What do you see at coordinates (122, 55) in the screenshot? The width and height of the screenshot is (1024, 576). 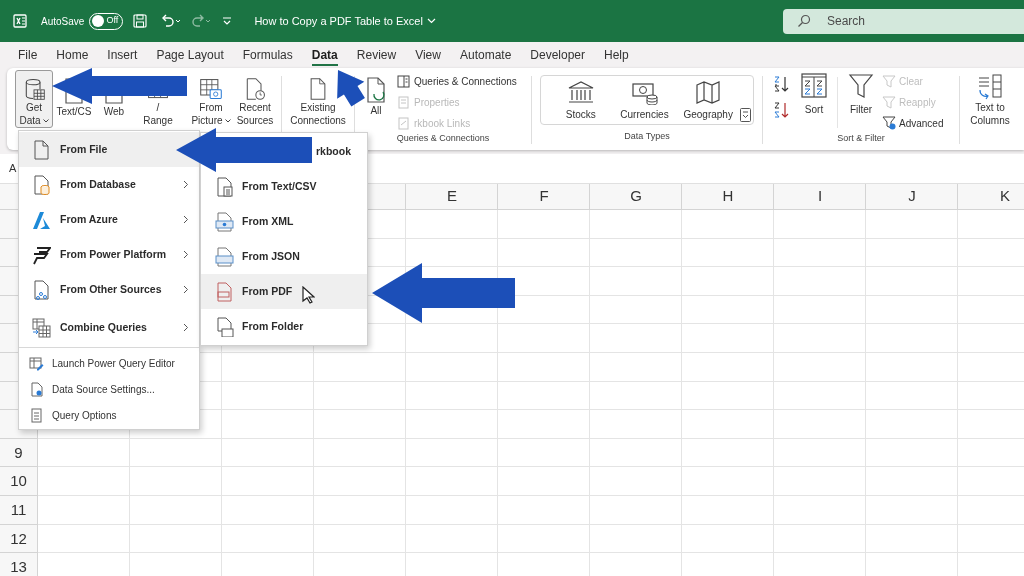 I see `ribbon-tab: Insert` at bounding box center [122, 55].